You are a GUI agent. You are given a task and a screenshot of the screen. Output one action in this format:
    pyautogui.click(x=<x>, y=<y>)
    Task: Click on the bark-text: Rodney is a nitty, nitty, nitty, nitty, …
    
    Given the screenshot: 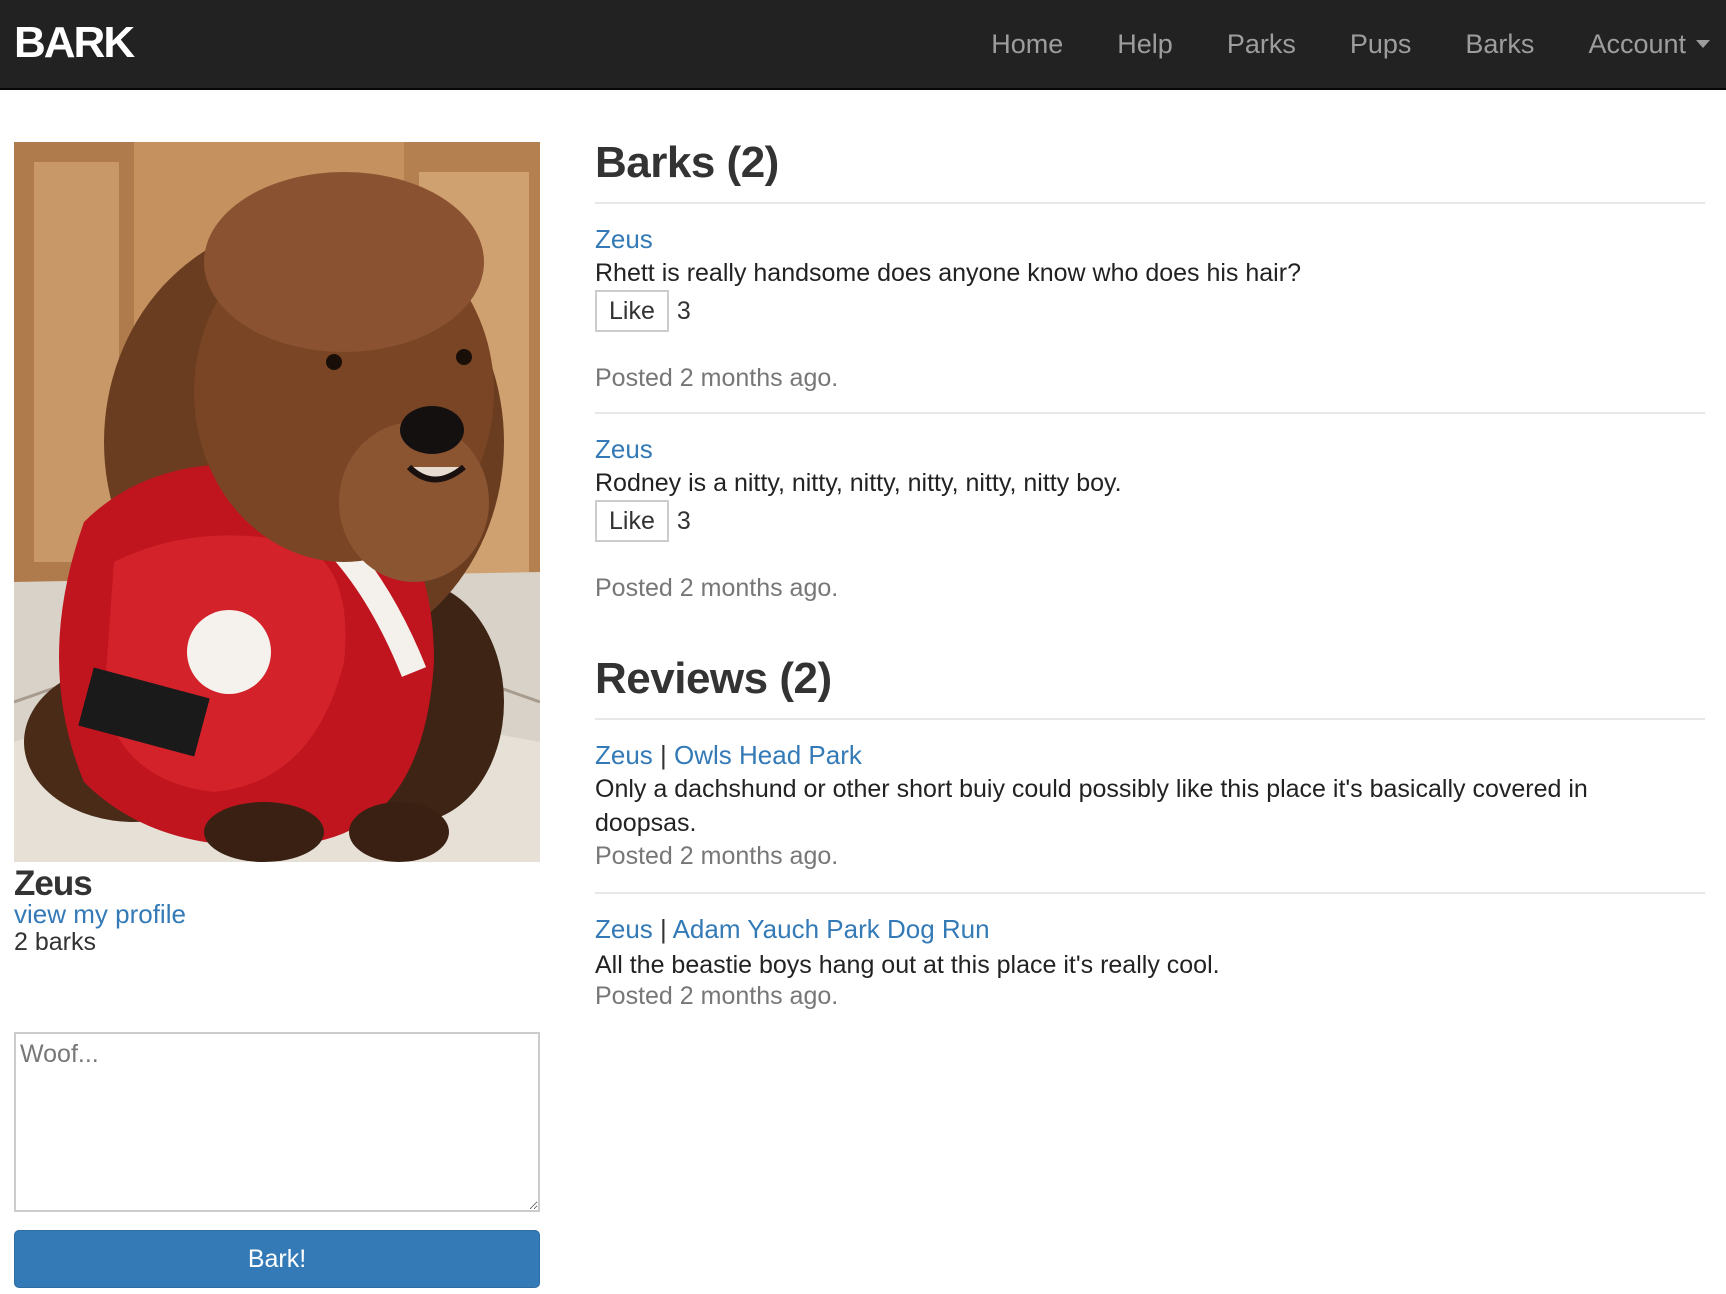 What is the action you would take?
    pyautogui.click(x=858, y=483)
    